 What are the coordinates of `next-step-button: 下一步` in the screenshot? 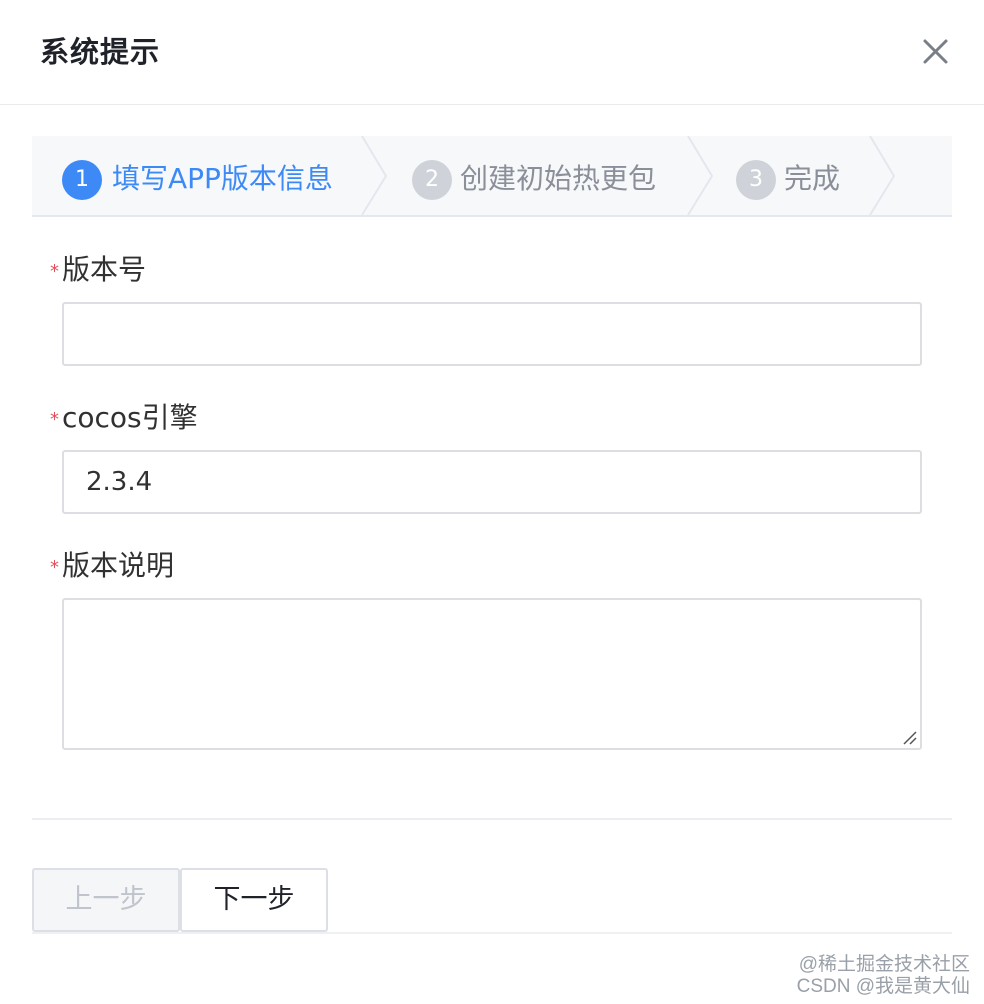 It's located at (254, 900).